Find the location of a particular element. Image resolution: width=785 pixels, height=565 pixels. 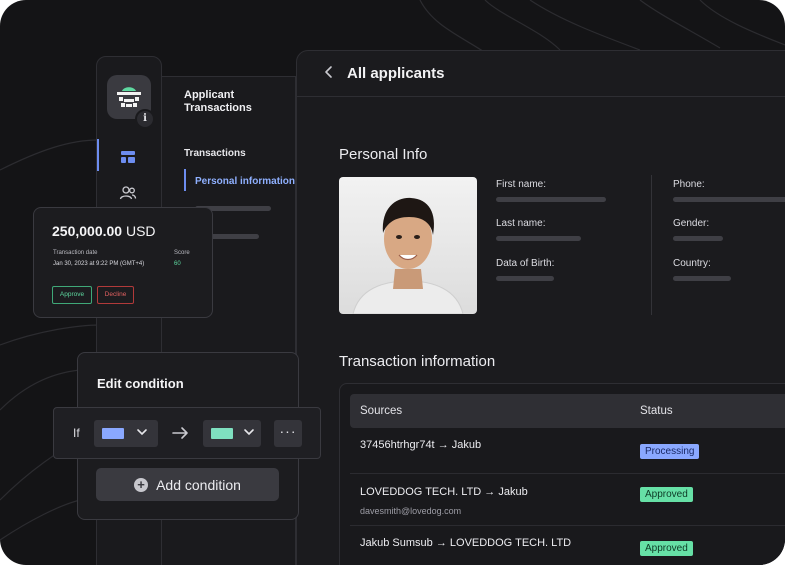

table-row: 37456htrhgr74t → Jakub Processing is located at coordinates (567, 451).